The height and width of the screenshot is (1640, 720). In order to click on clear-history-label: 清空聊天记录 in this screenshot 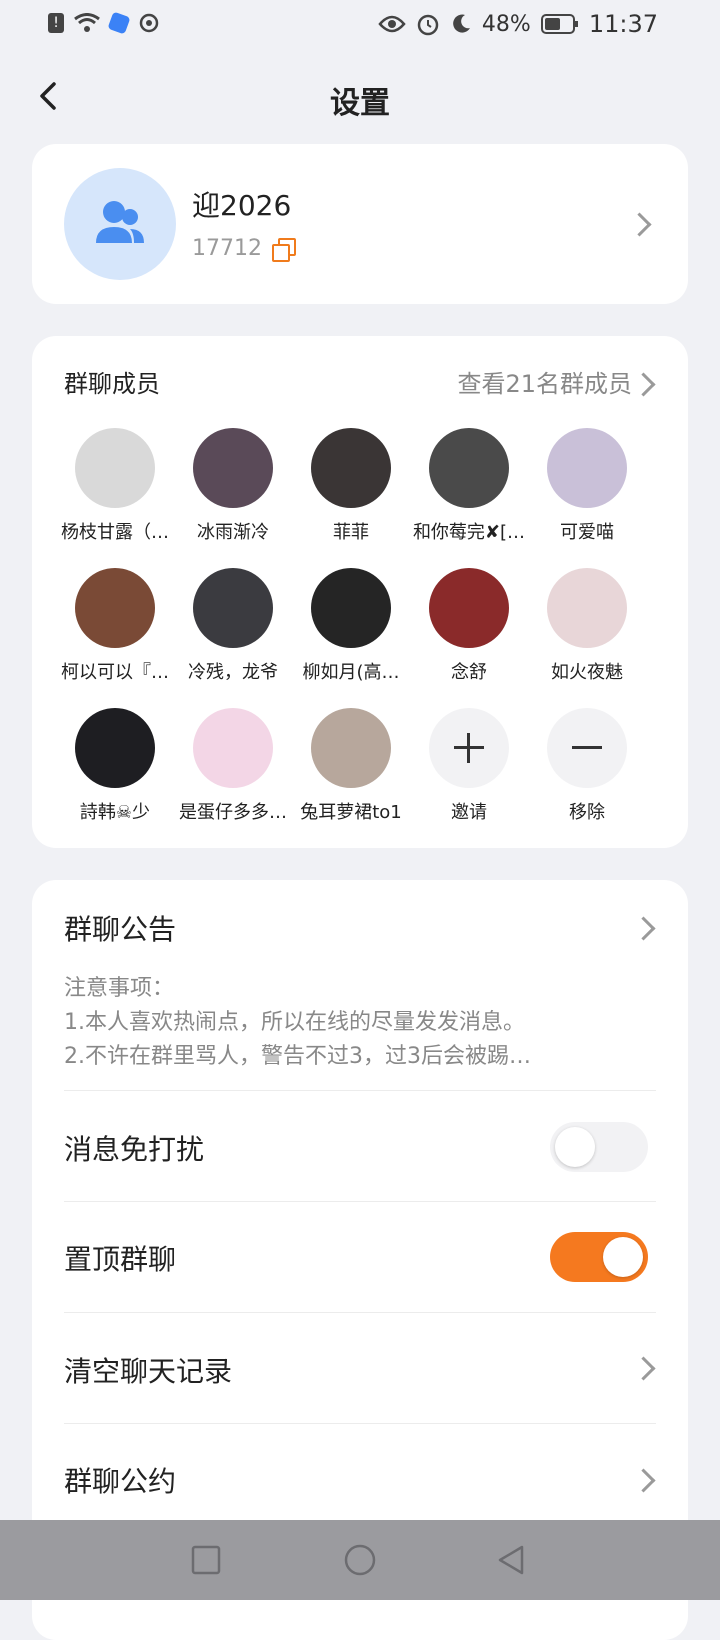, I will do `click(148, 1371)`.